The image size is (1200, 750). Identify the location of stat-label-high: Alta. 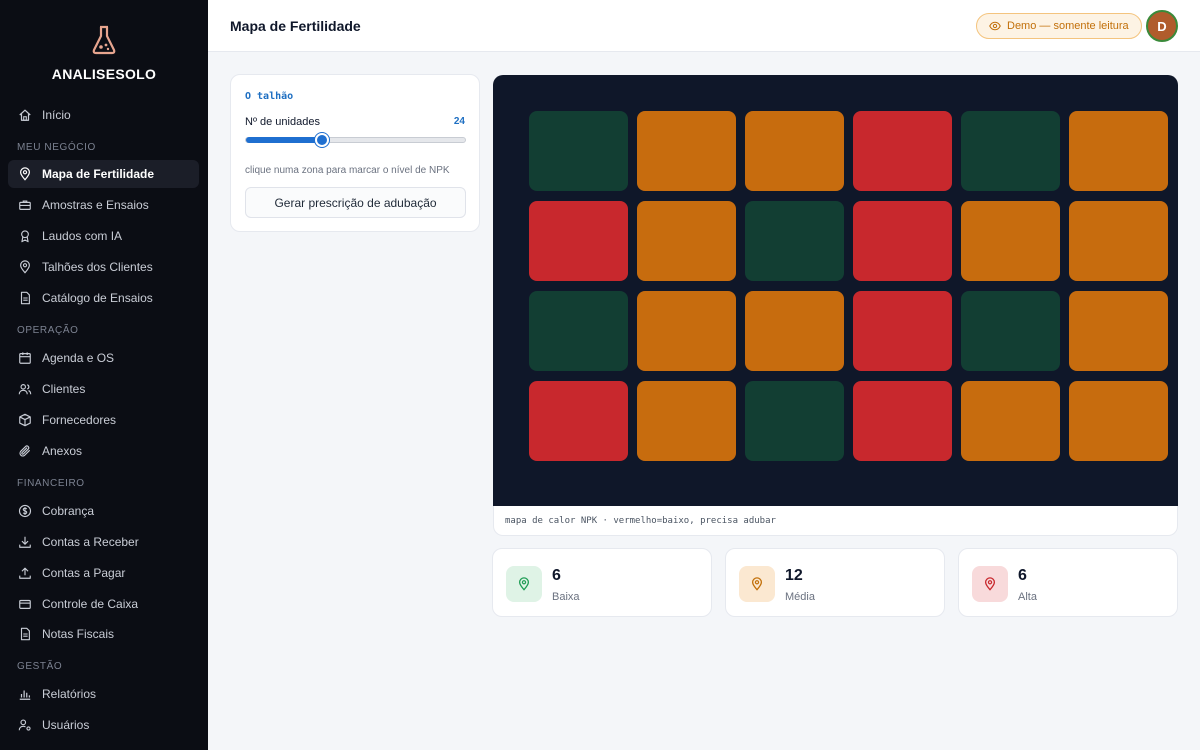
(1027, 597).